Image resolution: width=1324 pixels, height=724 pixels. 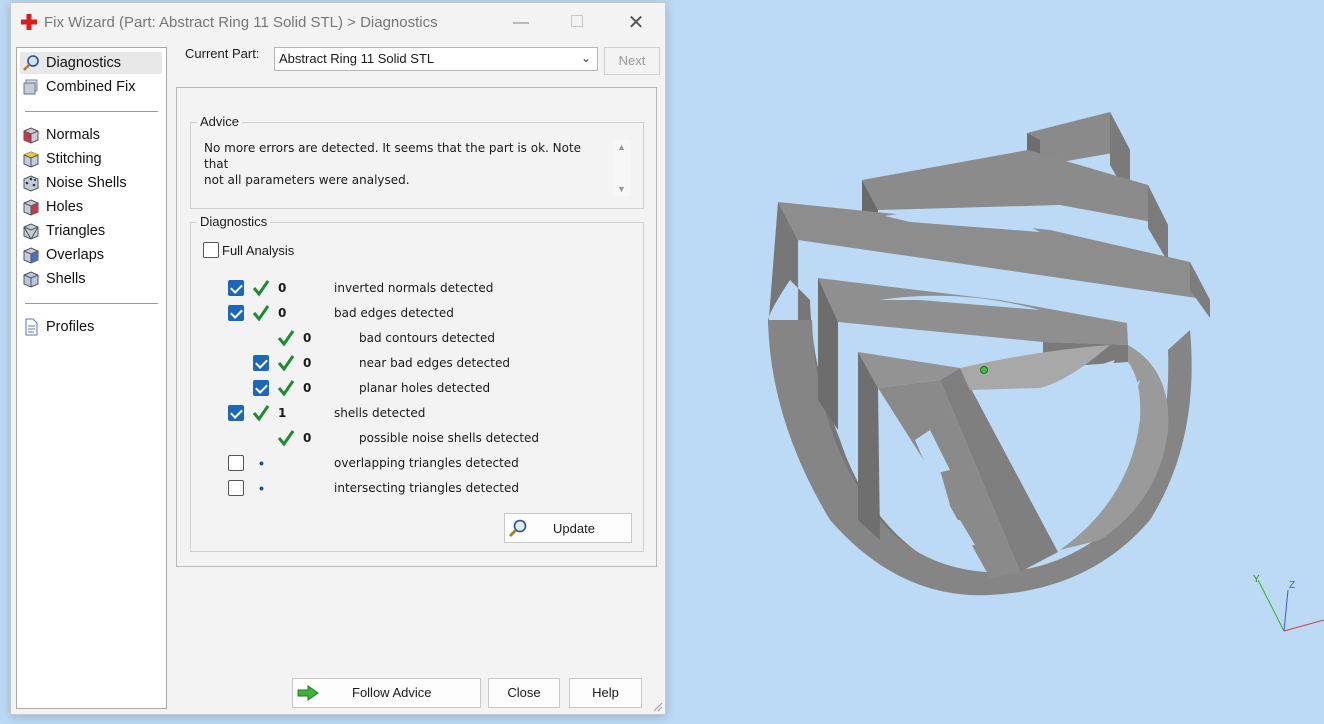 I want to click on normals-cube-icon, so click(x=31, y=135).